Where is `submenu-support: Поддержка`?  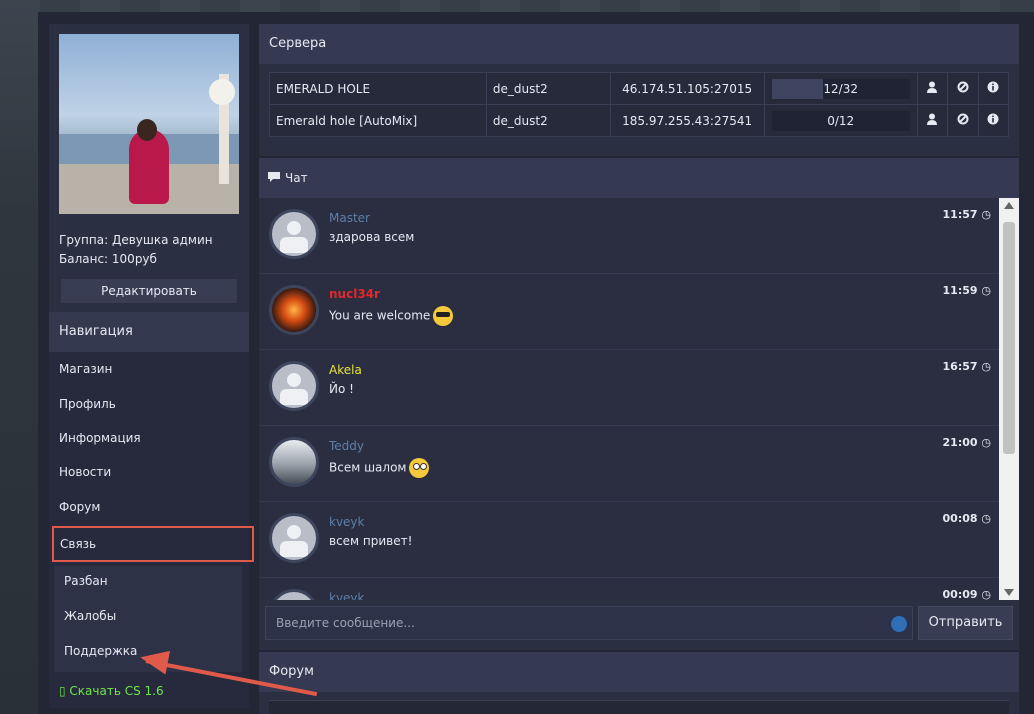 submenu-support: Поддержка is located at coordinates (100, 651).